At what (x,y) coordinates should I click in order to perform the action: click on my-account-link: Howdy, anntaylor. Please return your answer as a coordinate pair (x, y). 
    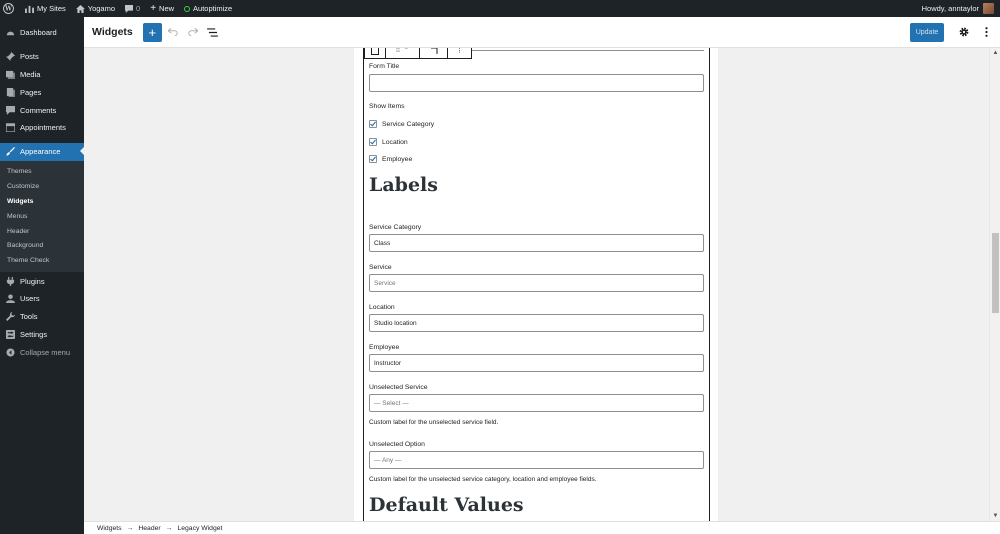
    Looking at the image, I should click on (961, 8).